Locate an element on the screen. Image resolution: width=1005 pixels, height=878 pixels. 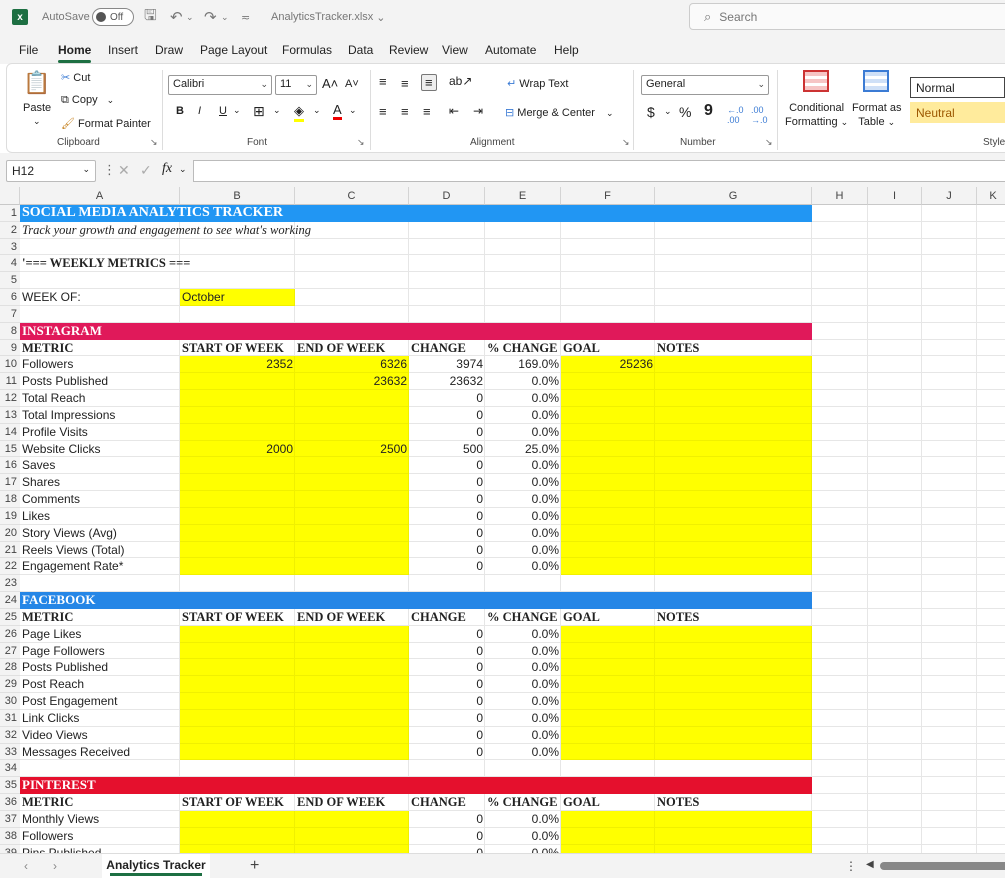
row-header: 6 is located at coordinates (10, 297).